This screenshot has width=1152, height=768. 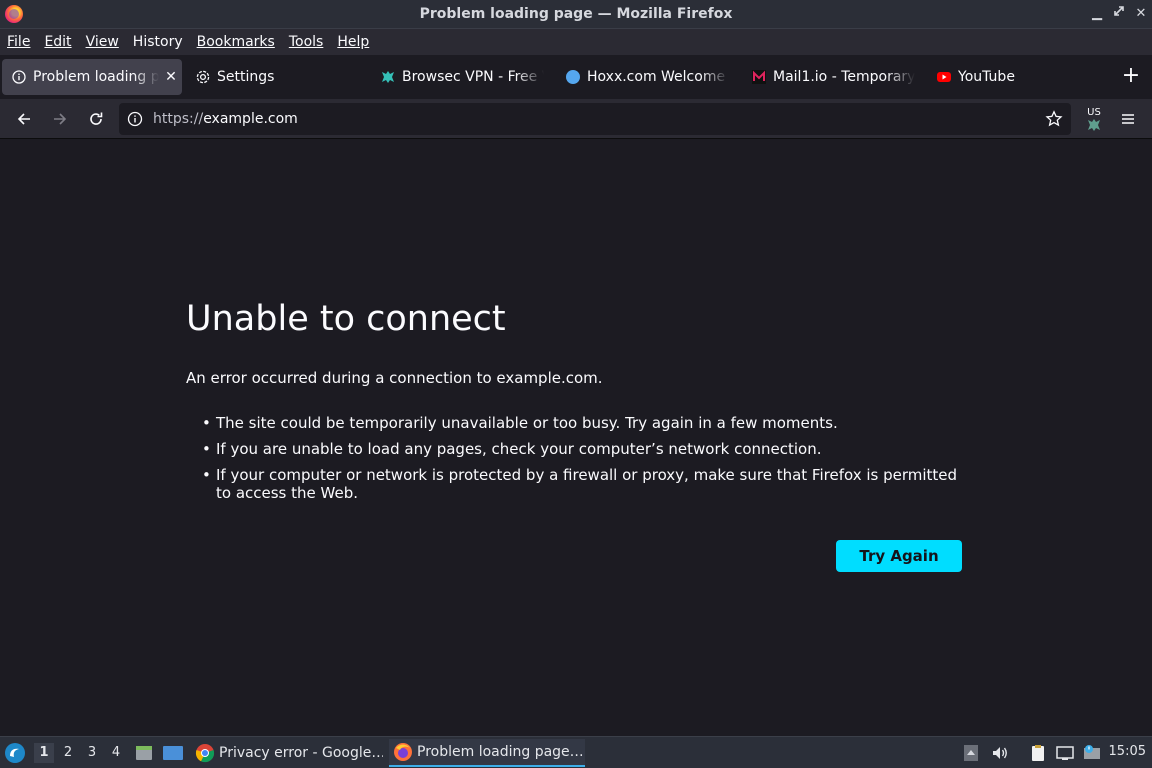 I want to click on firefox-icon, so click(x=403, y=752).